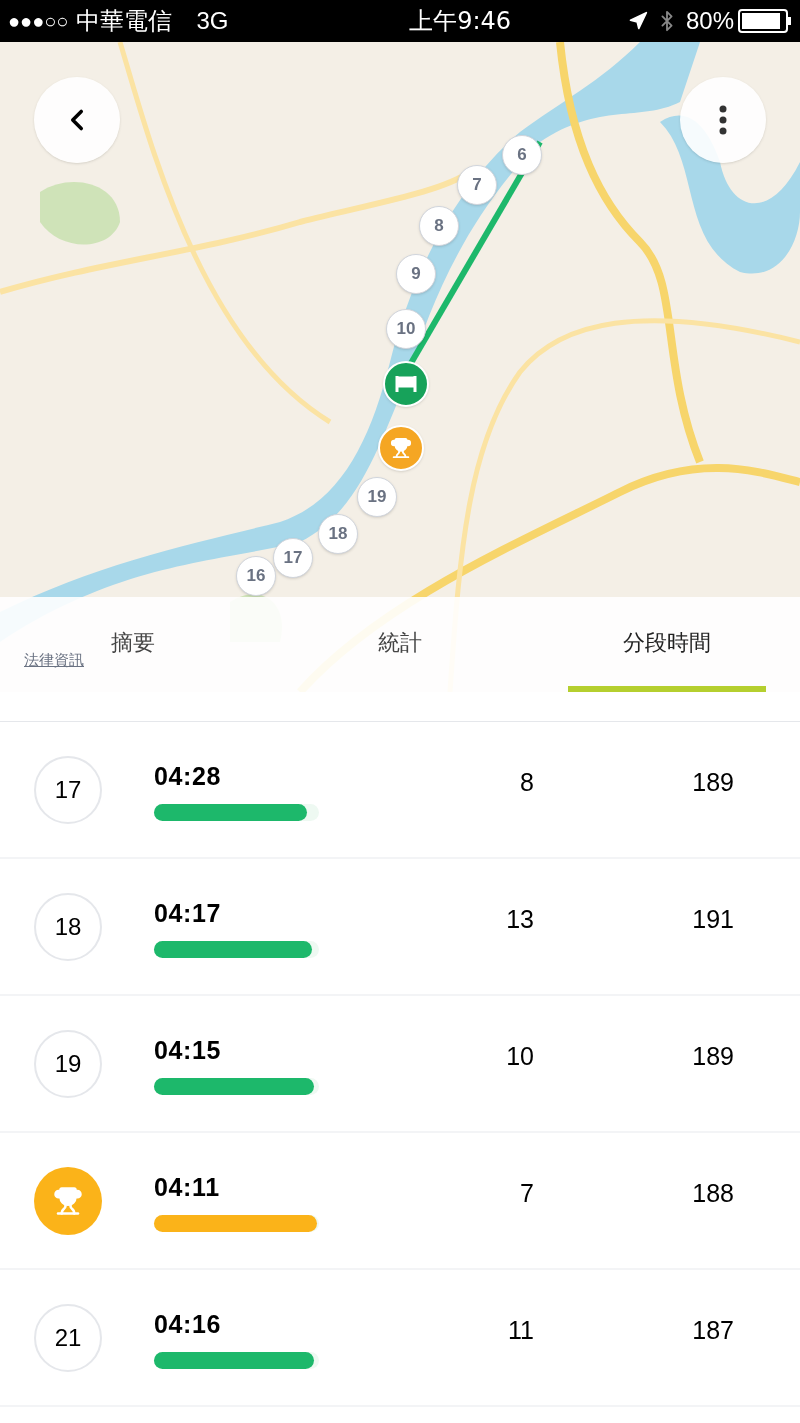  Describe the element at coordinates (212, 21) in the screenshot. I see `network-type: 3G` at that location.